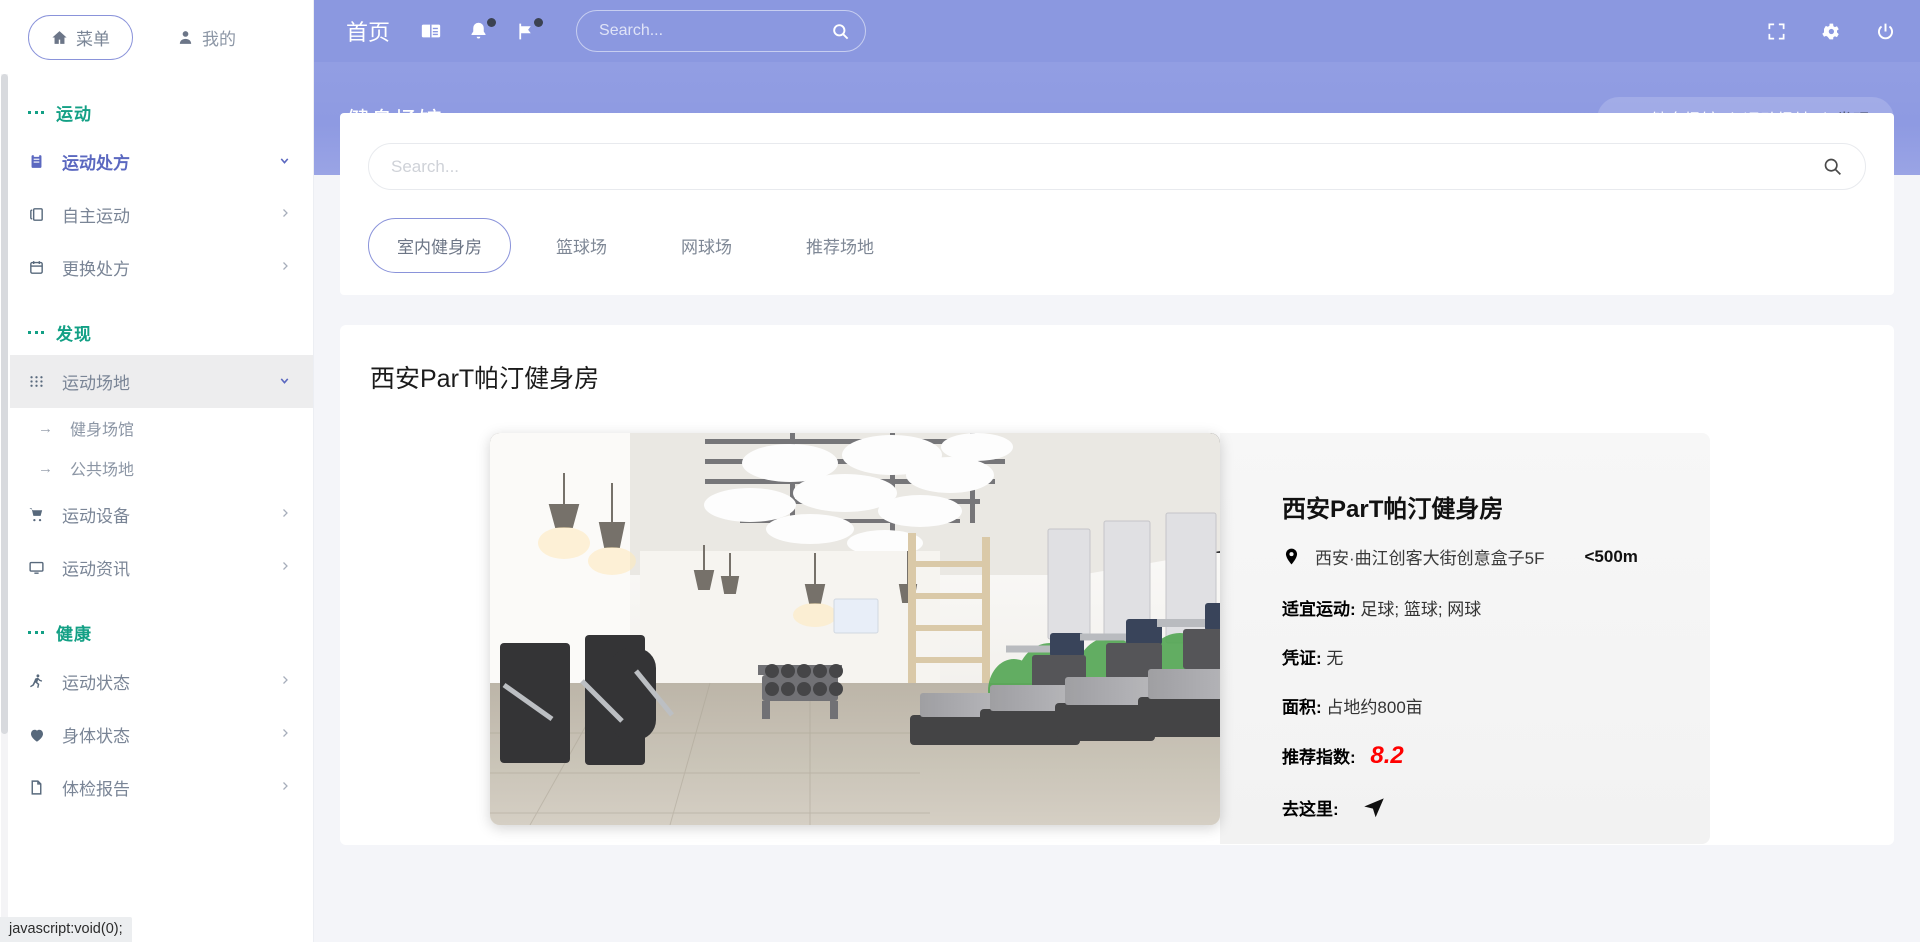 The height and width of the screenshot is (942, 1920). I want to click on navbar-search, so click(721, 31).